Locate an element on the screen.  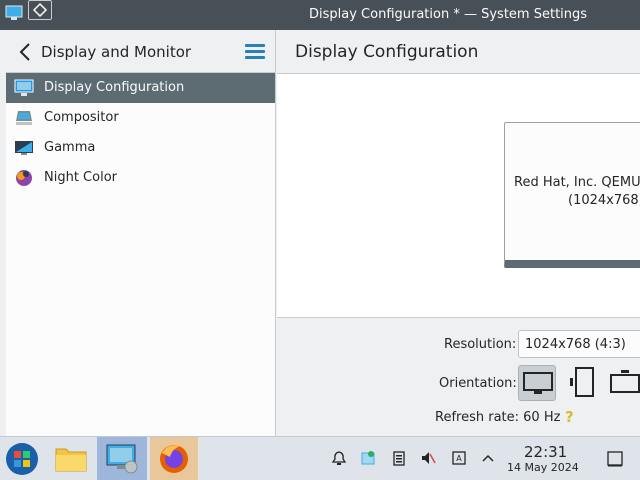
gamma-icon is located at coordinates (24, 148).